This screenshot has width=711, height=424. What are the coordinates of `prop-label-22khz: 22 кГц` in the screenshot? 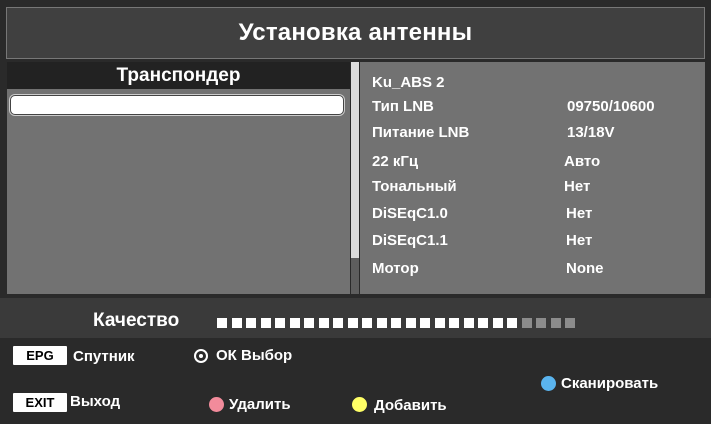 It's located at (395, 161).